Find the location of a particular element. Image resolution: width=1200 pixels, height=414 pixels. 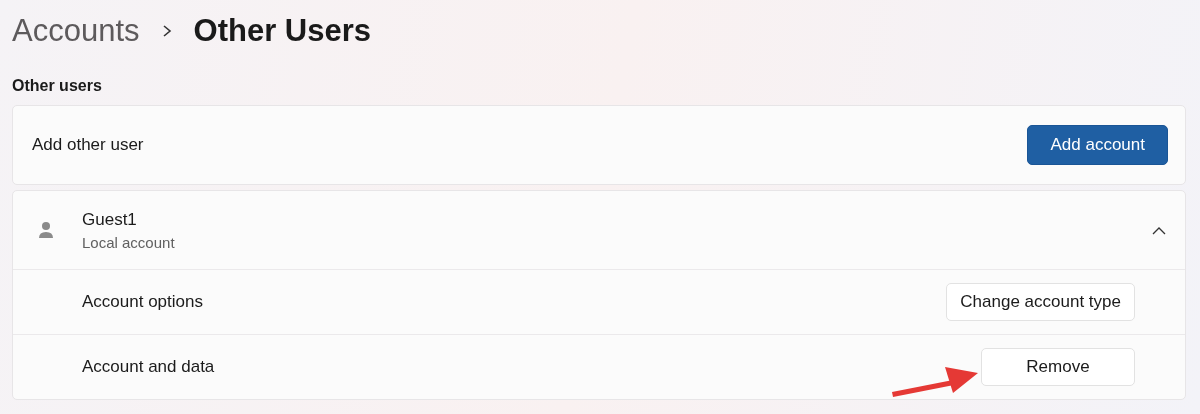

chevron-right-icon is located at coordinates (166, 31).